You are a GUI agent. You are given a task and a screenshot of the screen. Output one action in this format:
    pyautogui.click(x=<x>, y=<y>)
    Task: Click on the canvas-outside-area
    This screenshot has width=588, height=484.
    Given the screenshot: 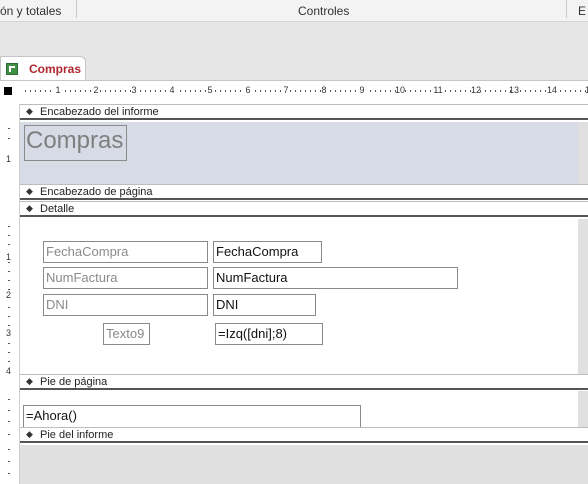 What is the action you would take?
    pyautogui.click(x=304, y=464)
    